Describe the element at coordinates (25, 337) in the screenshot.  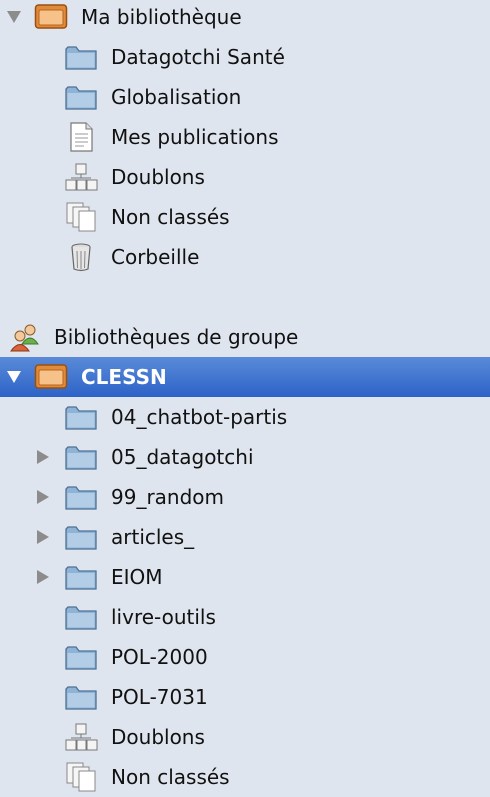
I see `group-users-icon` at that location.